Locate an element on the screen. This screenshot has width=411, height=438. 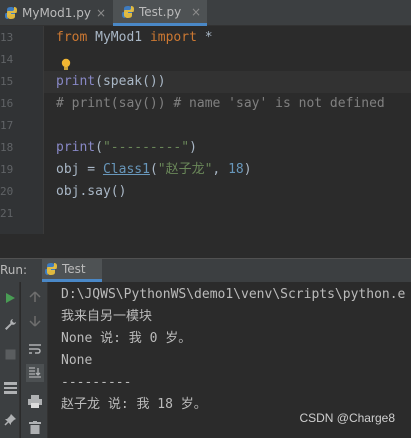
code-line: print("---------") is located at coordinates (233, 148).